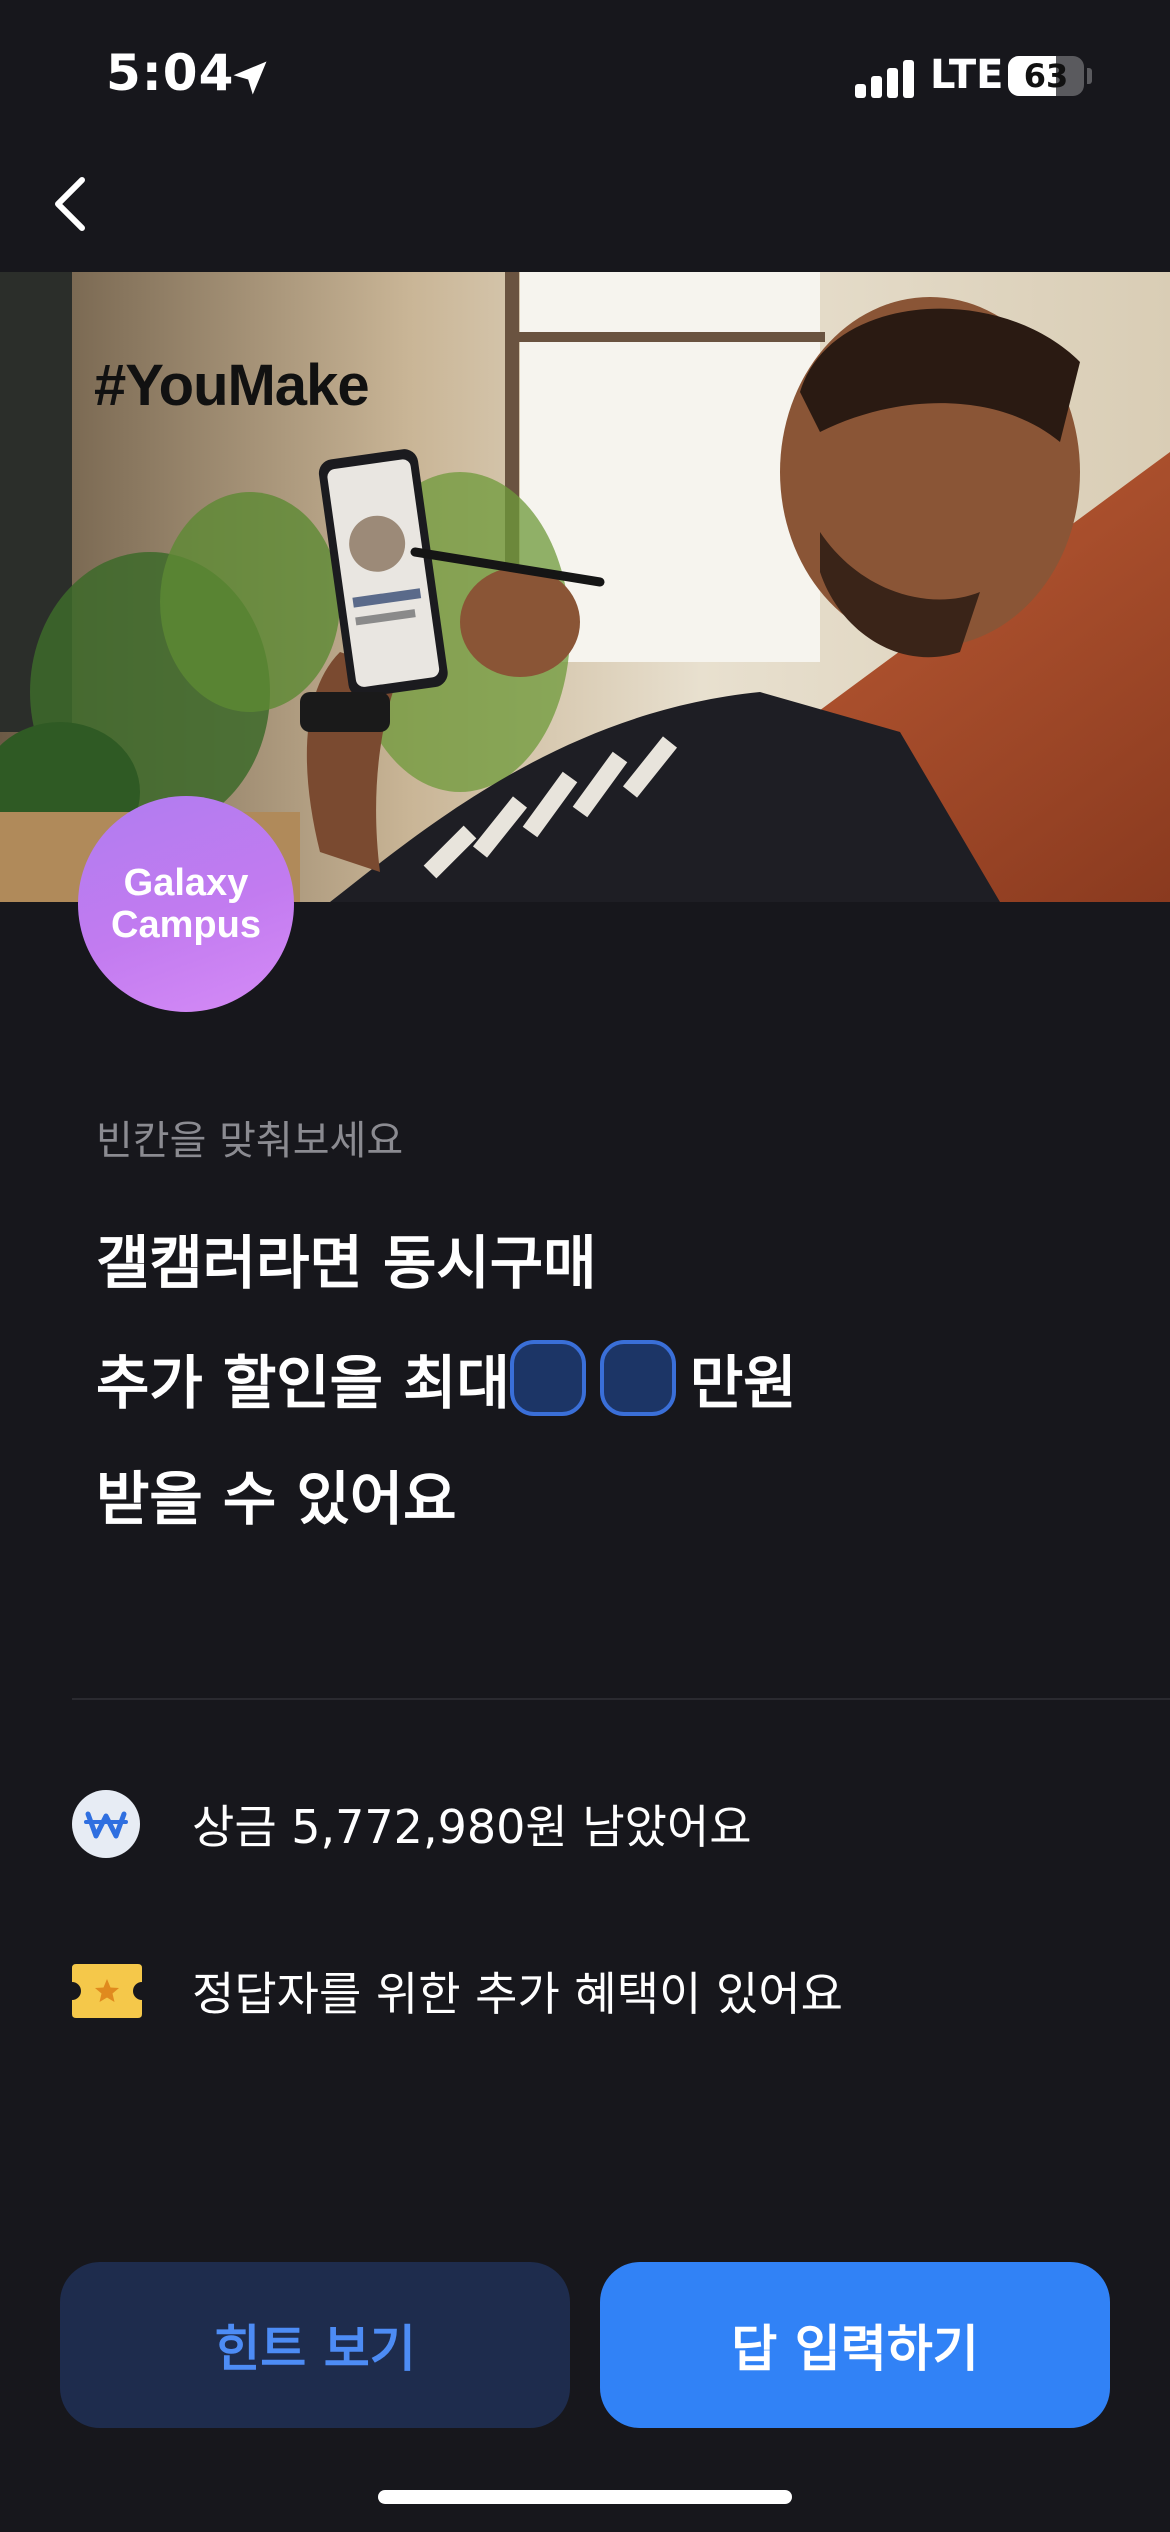 The image size is (1170, 2532). What do you see at coordinates (472, 1827) in the screenshot?
I see `prize-text: 상금 5,772,980원 남았어요` at bounding box center [472, 1827].